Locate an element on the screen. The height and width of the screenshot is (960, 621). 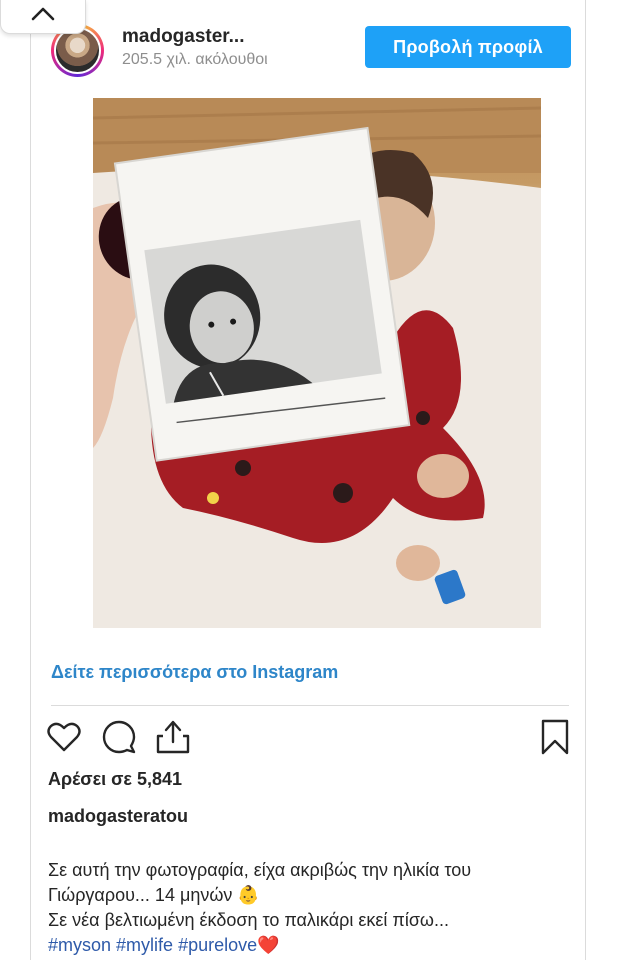
comment-icon is located at coordinates (119, 740).